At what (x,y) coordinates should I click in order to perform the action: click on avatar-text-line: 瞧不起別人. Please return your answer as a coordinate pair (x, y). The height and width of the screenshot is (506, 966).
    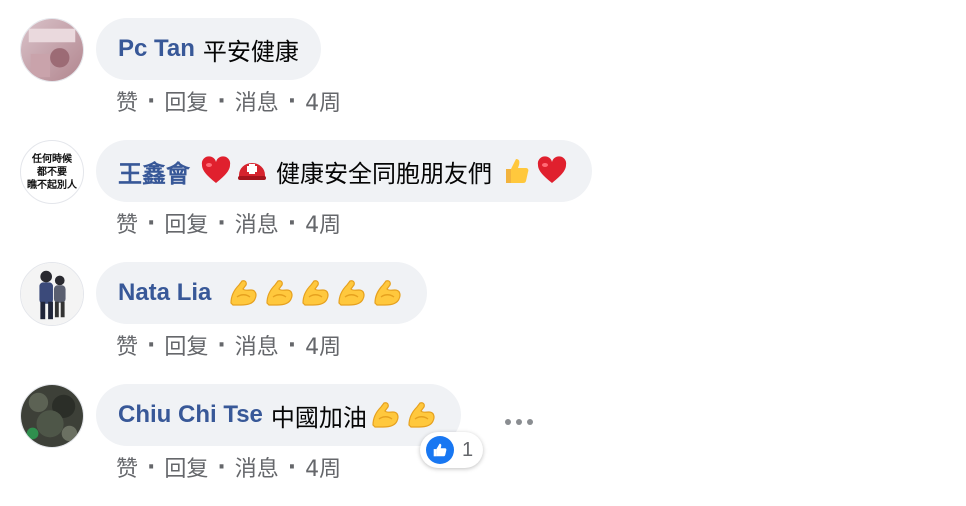
    Looking at the image, I should click on (52, 185).